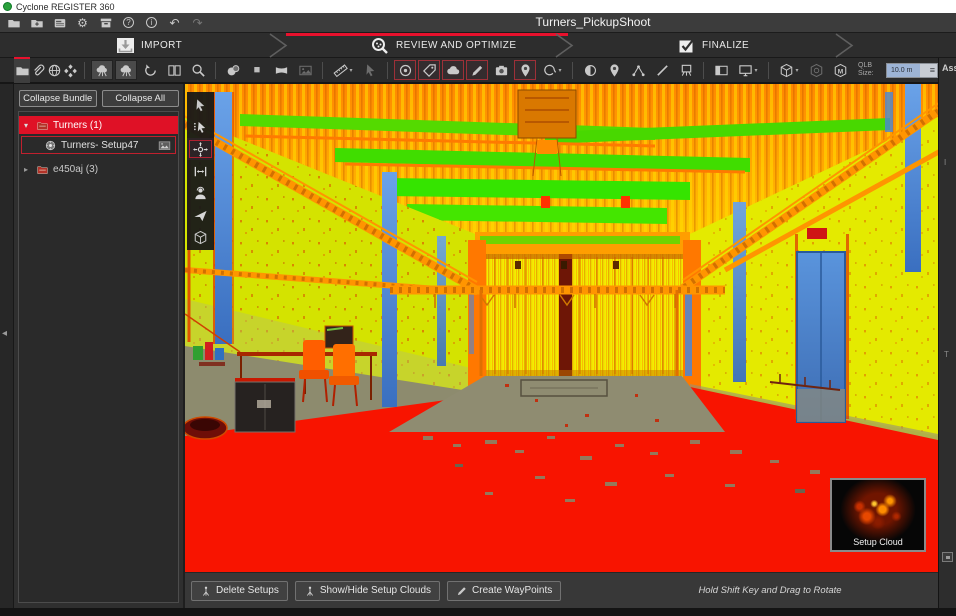 This screenshot has height=616, width=956. Describe the element at coordinates (614, 70) in the screenshot. I see `waypoint-pin-icon` at that location.